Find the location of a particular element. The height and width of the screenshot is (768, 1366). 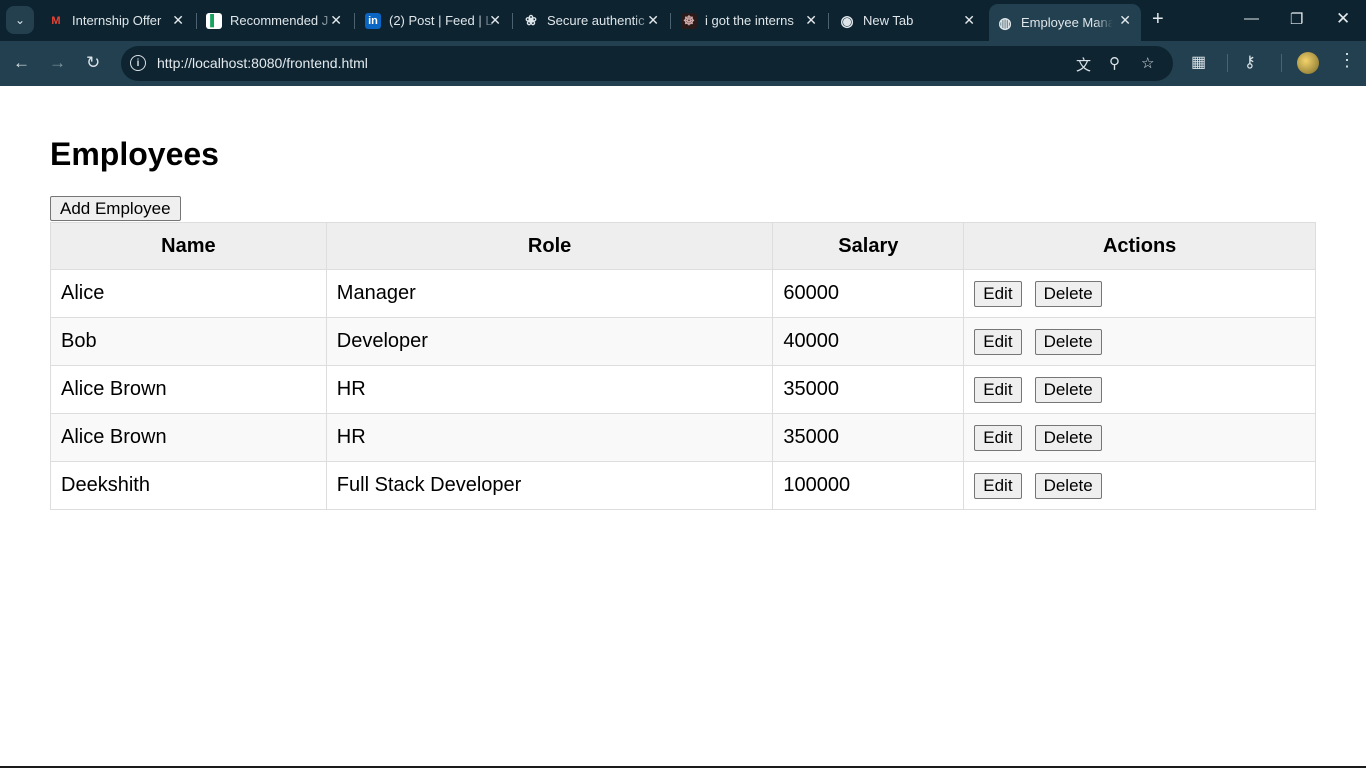

reload-icon: ↻ is located at coordinates (93, 63).